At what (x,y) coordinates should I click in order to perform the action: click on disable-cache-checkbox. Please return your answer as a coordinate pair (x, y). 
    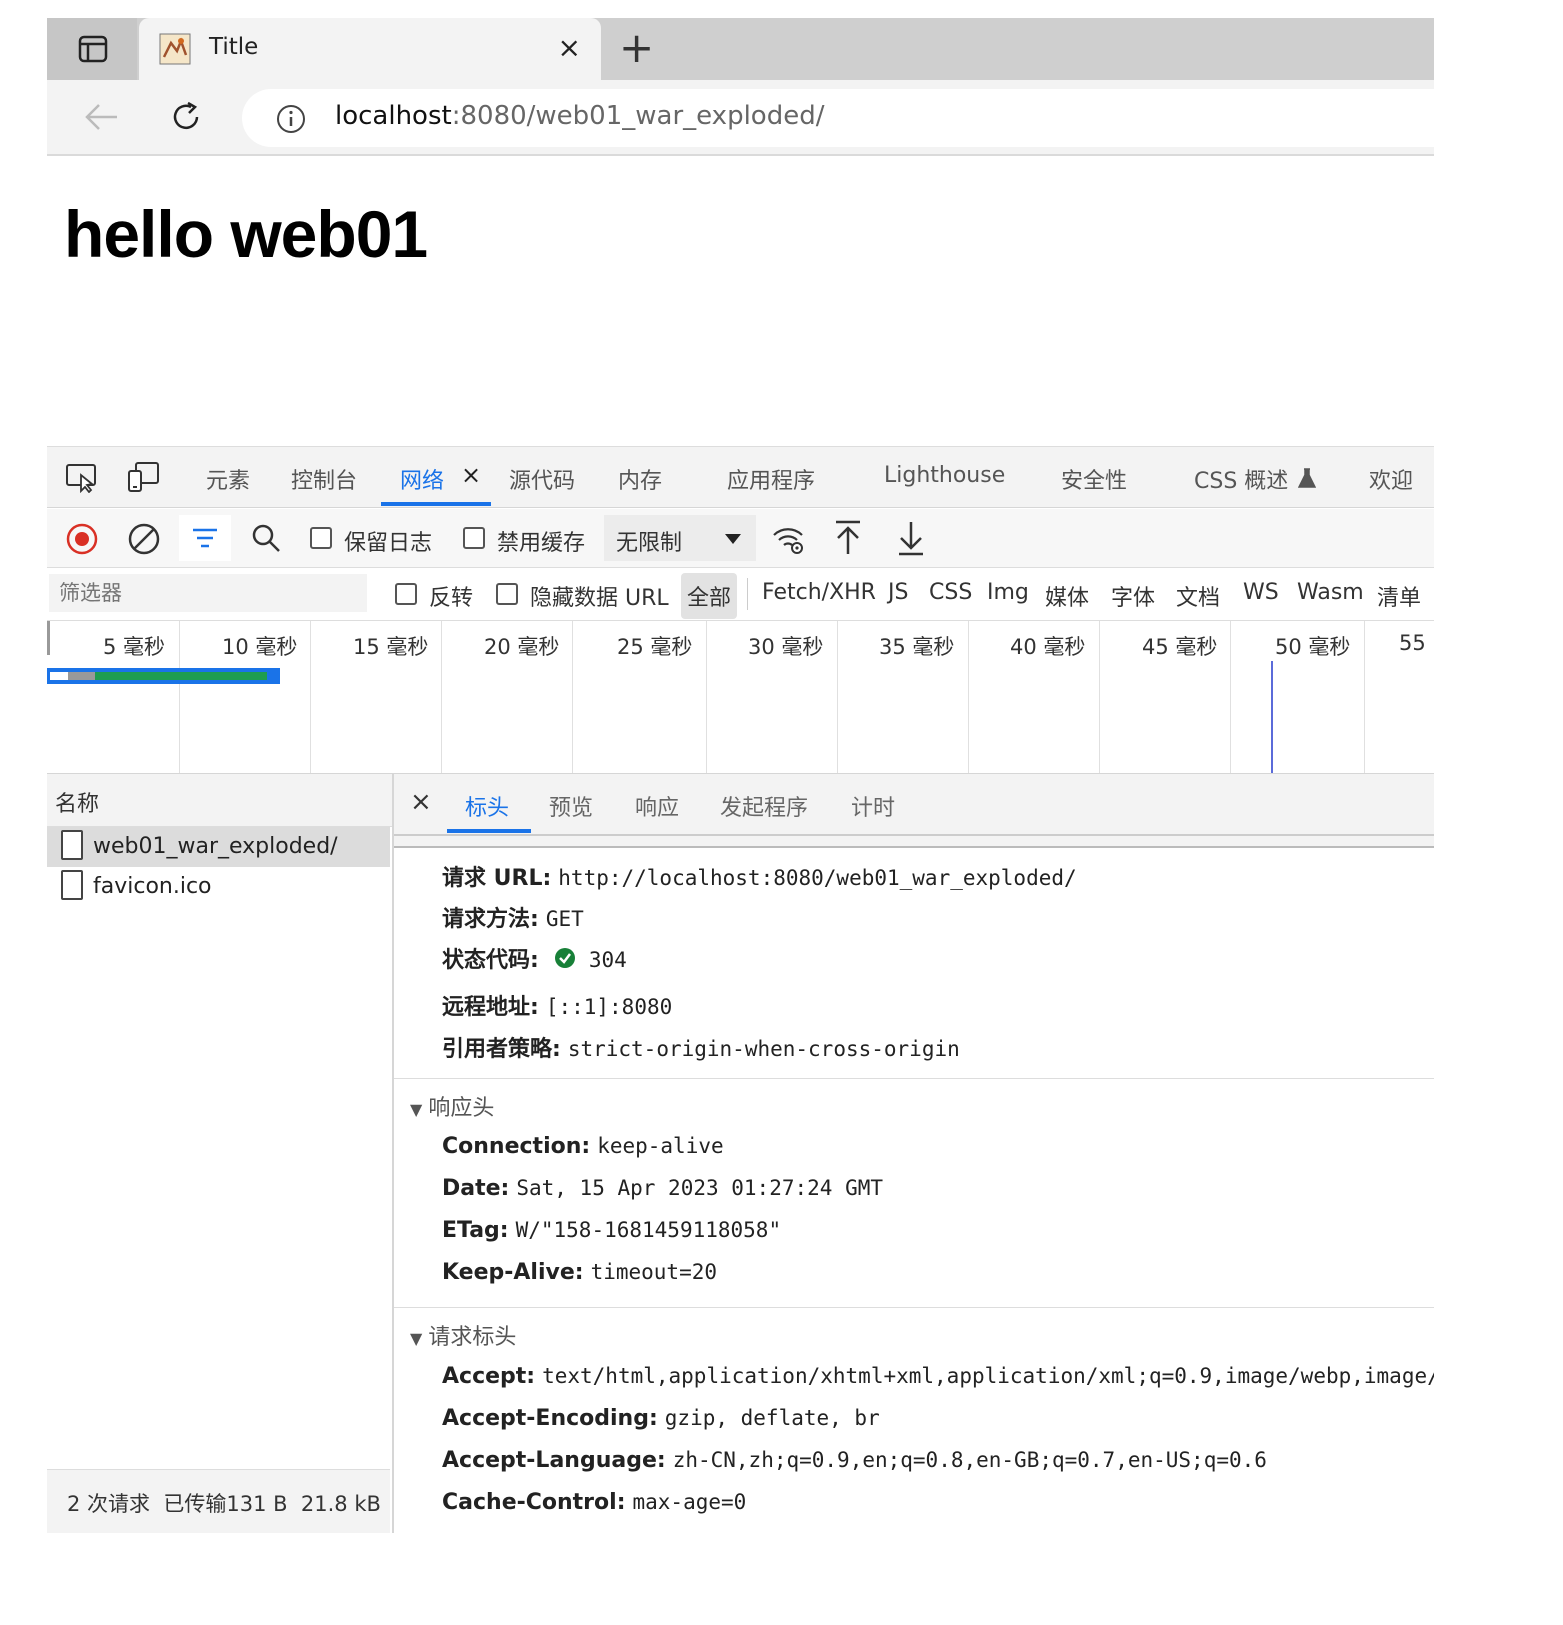
    Looking at the image, I should click on (474, 538).